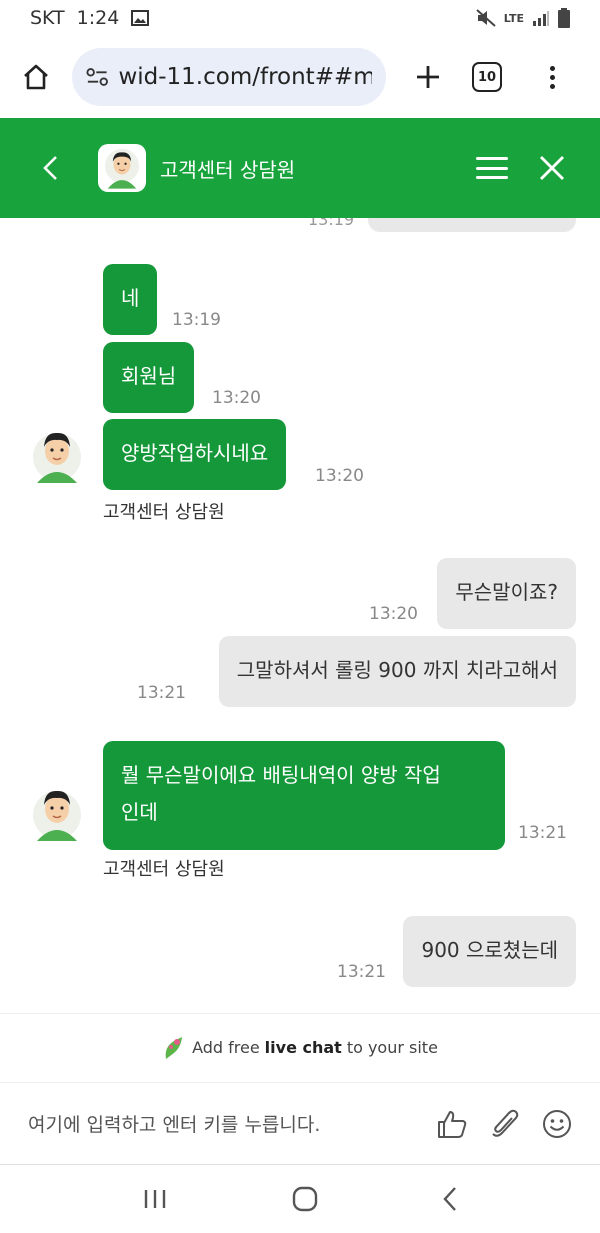 The image size is (600, 1233). I want to click on chat-close-button, so click(552, 168).